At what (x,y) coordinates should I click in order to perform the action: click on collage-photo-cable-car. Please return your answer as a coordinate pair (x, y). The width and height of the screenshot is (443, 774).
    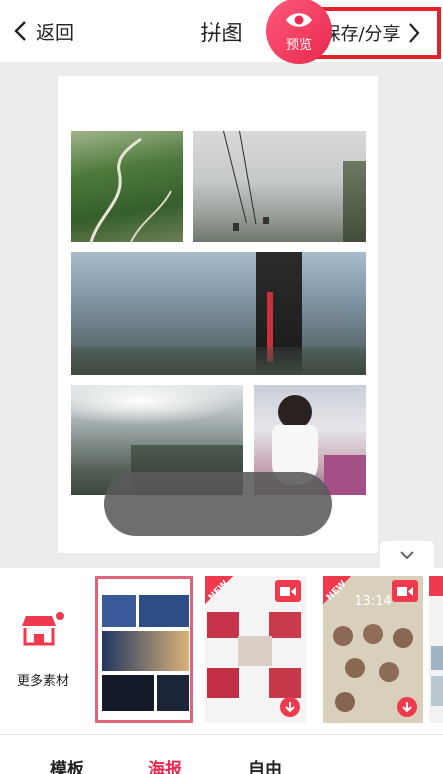
    Looking at the image, I should click on (279, 186).